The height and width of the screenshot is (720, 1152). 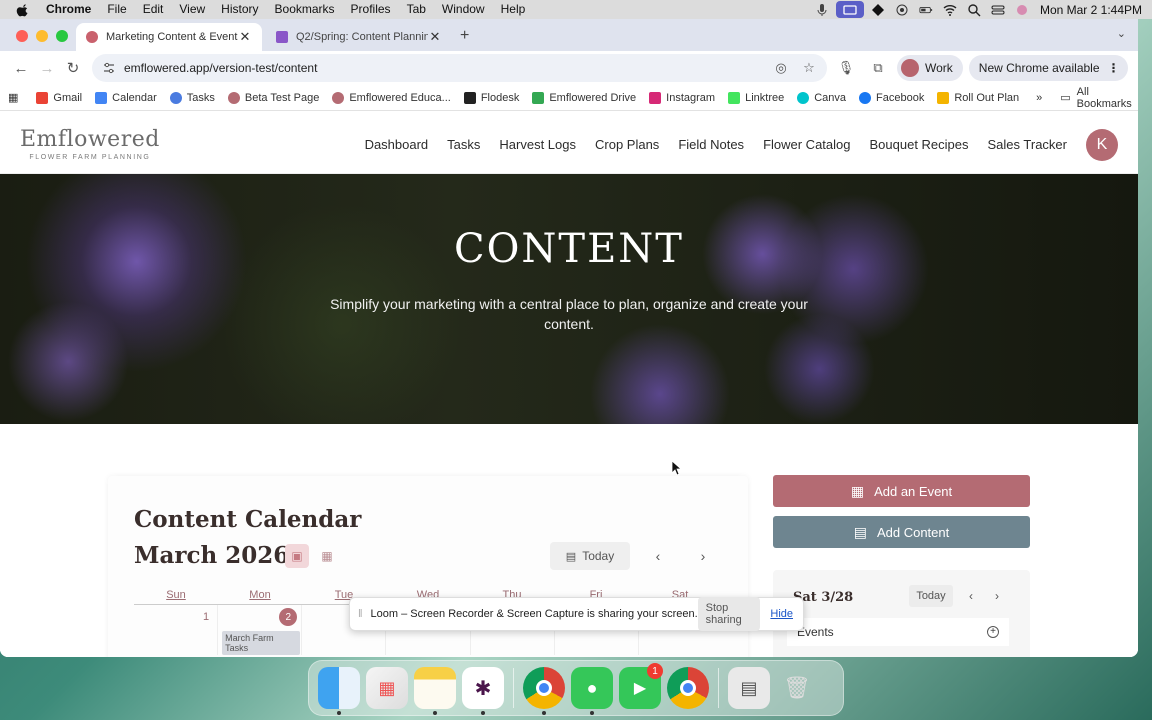 What do you see at coordinates (891, 97) in the screenshot?
I see `bookmark-facebook: Facebook` at bounding box center [891, 97].